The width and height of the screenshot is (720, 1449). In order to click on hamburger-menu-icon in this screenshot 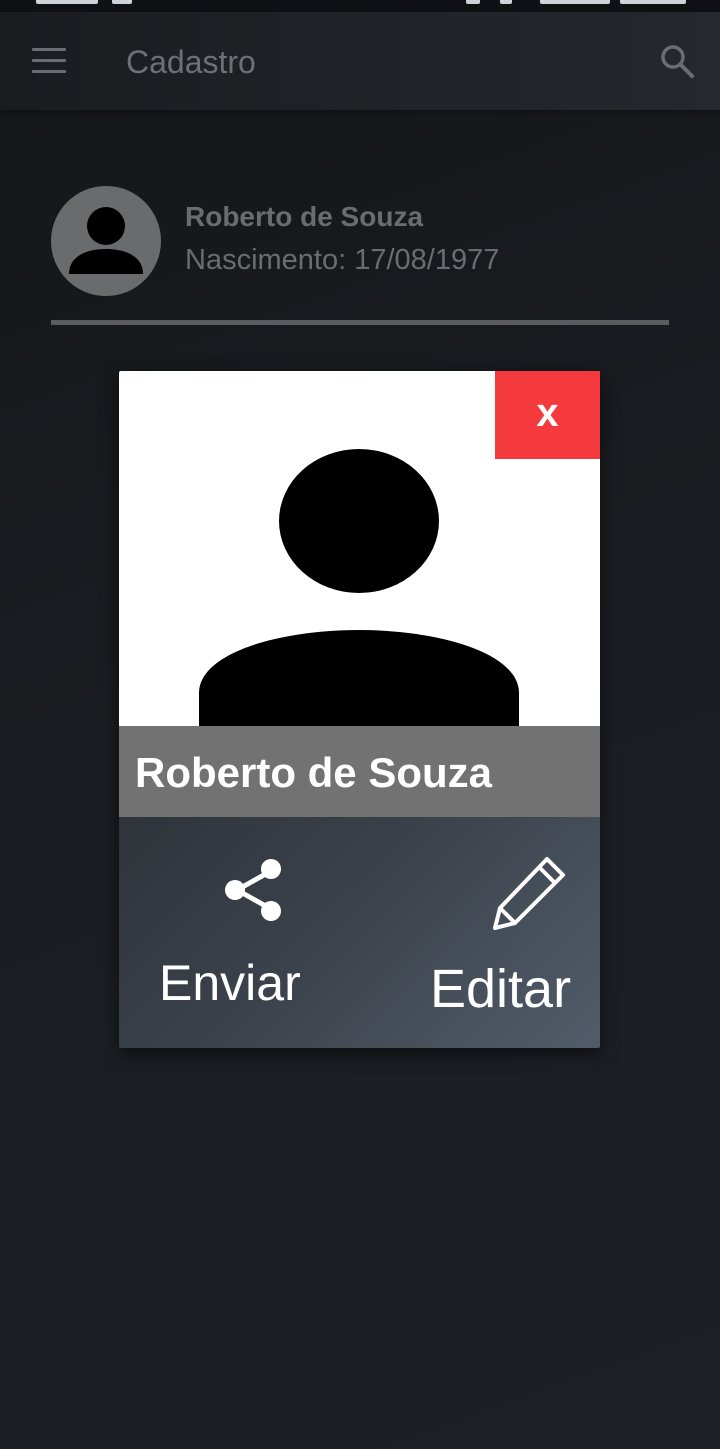, I will do `click(49, 61)`.